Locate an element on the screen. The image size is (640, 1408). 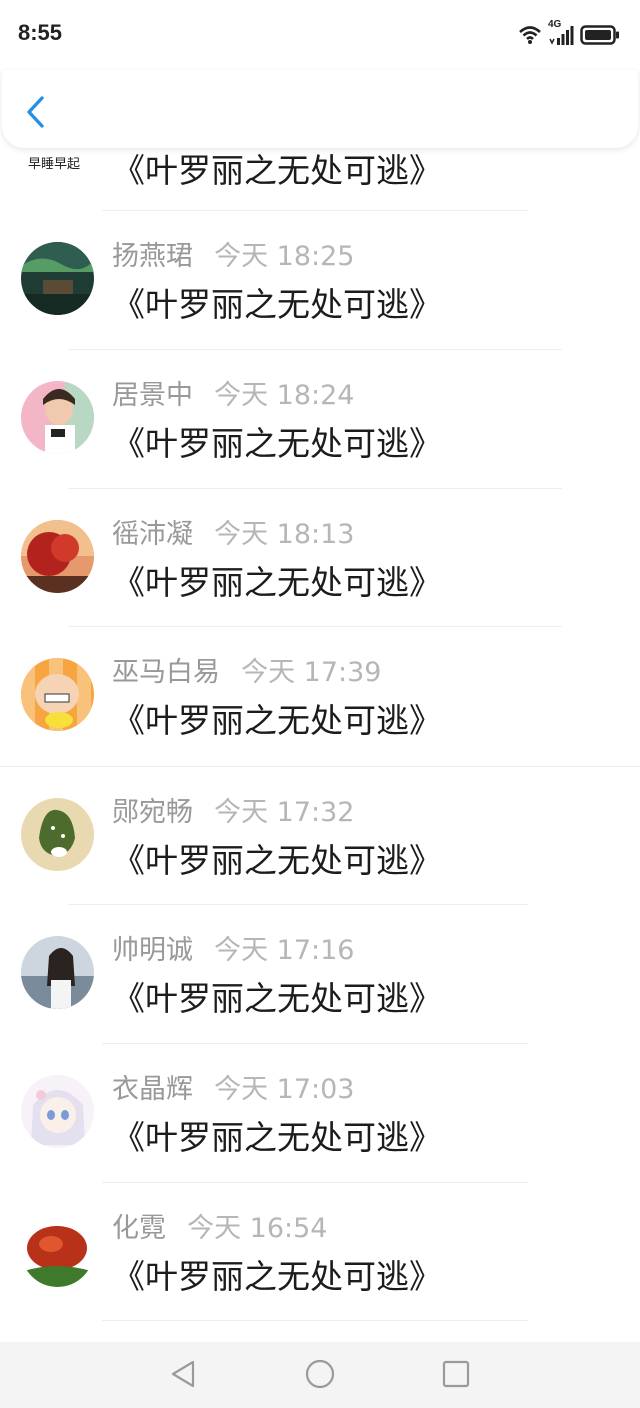
comment-meta: 化霓 今天 16:54 is located at coordinates (220, 1225).